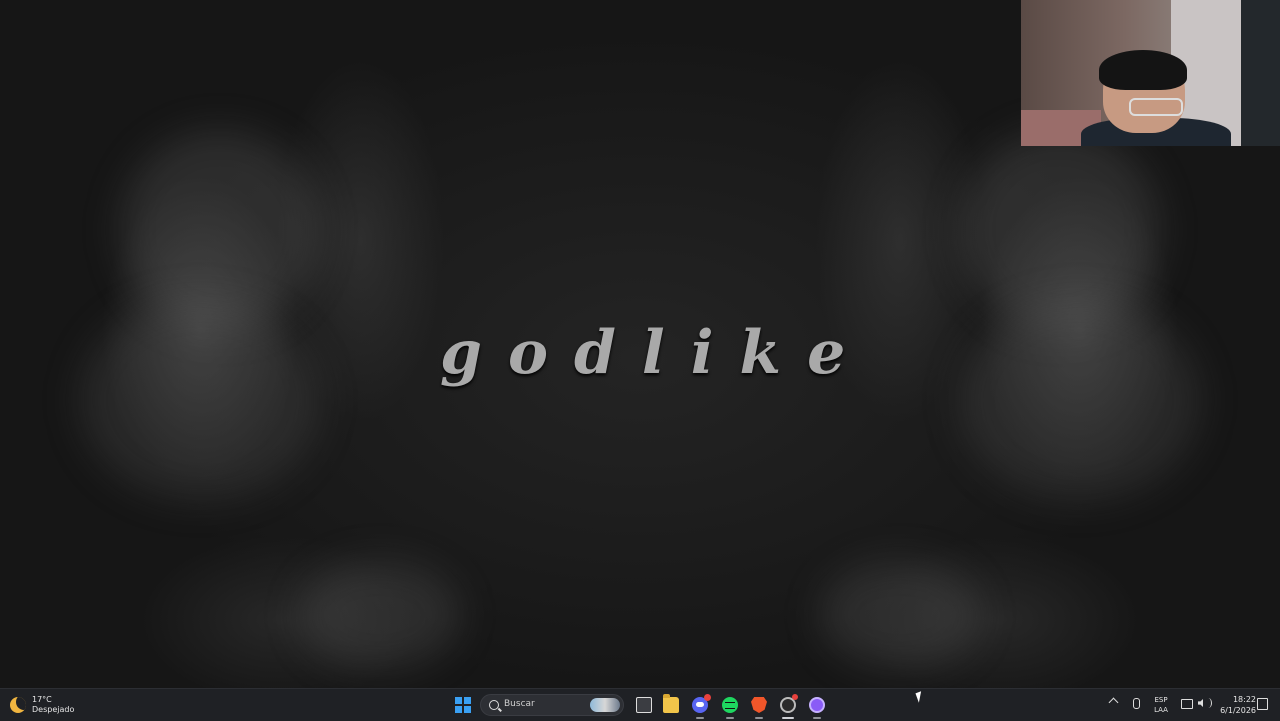  What do you see at coordinates (1150, 73) in the screenshot?
I see `webcam-overlay` at bounding box center [1150, 73].